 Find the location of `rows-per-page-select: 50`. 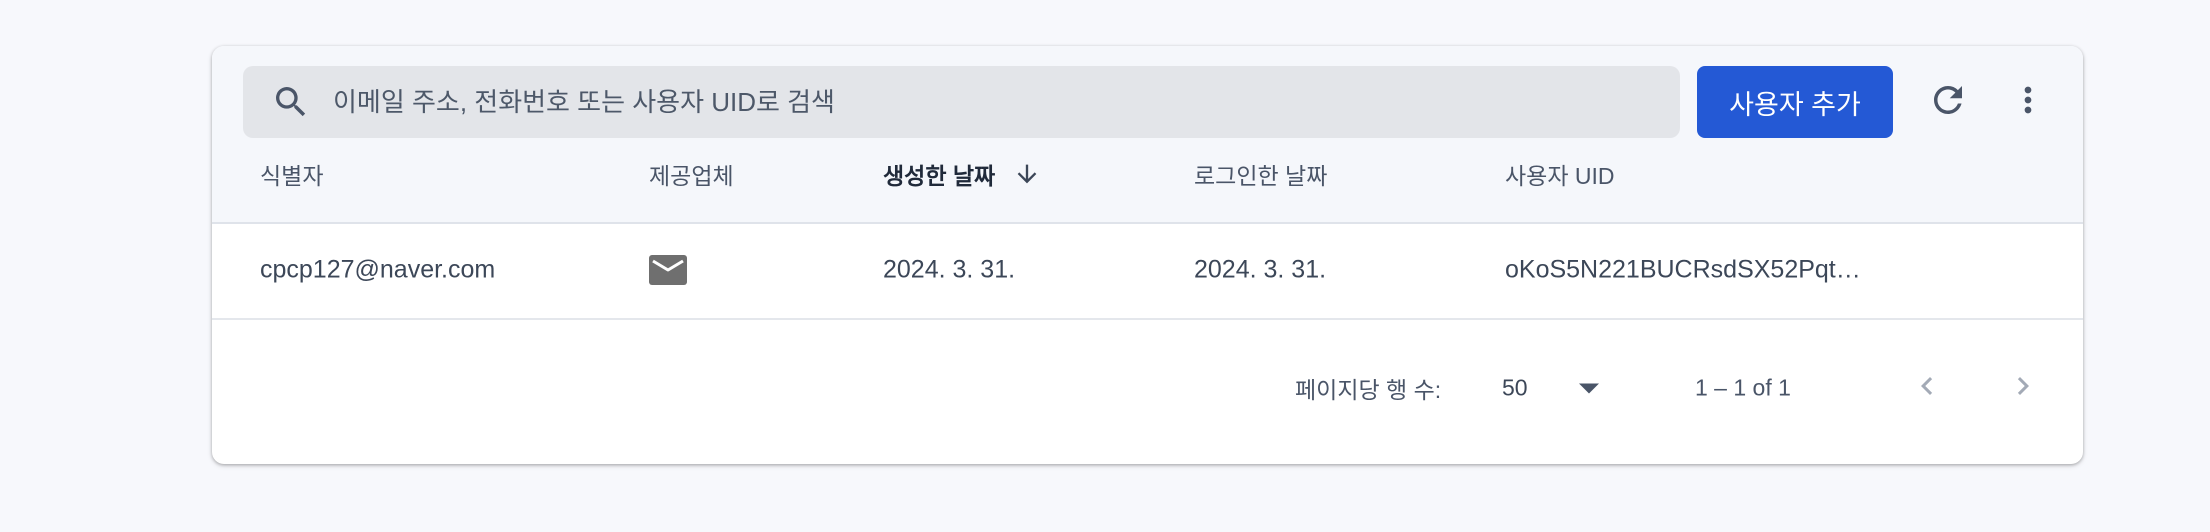

rows-per-page-select: 50 is located at coordinates (1551, 388).